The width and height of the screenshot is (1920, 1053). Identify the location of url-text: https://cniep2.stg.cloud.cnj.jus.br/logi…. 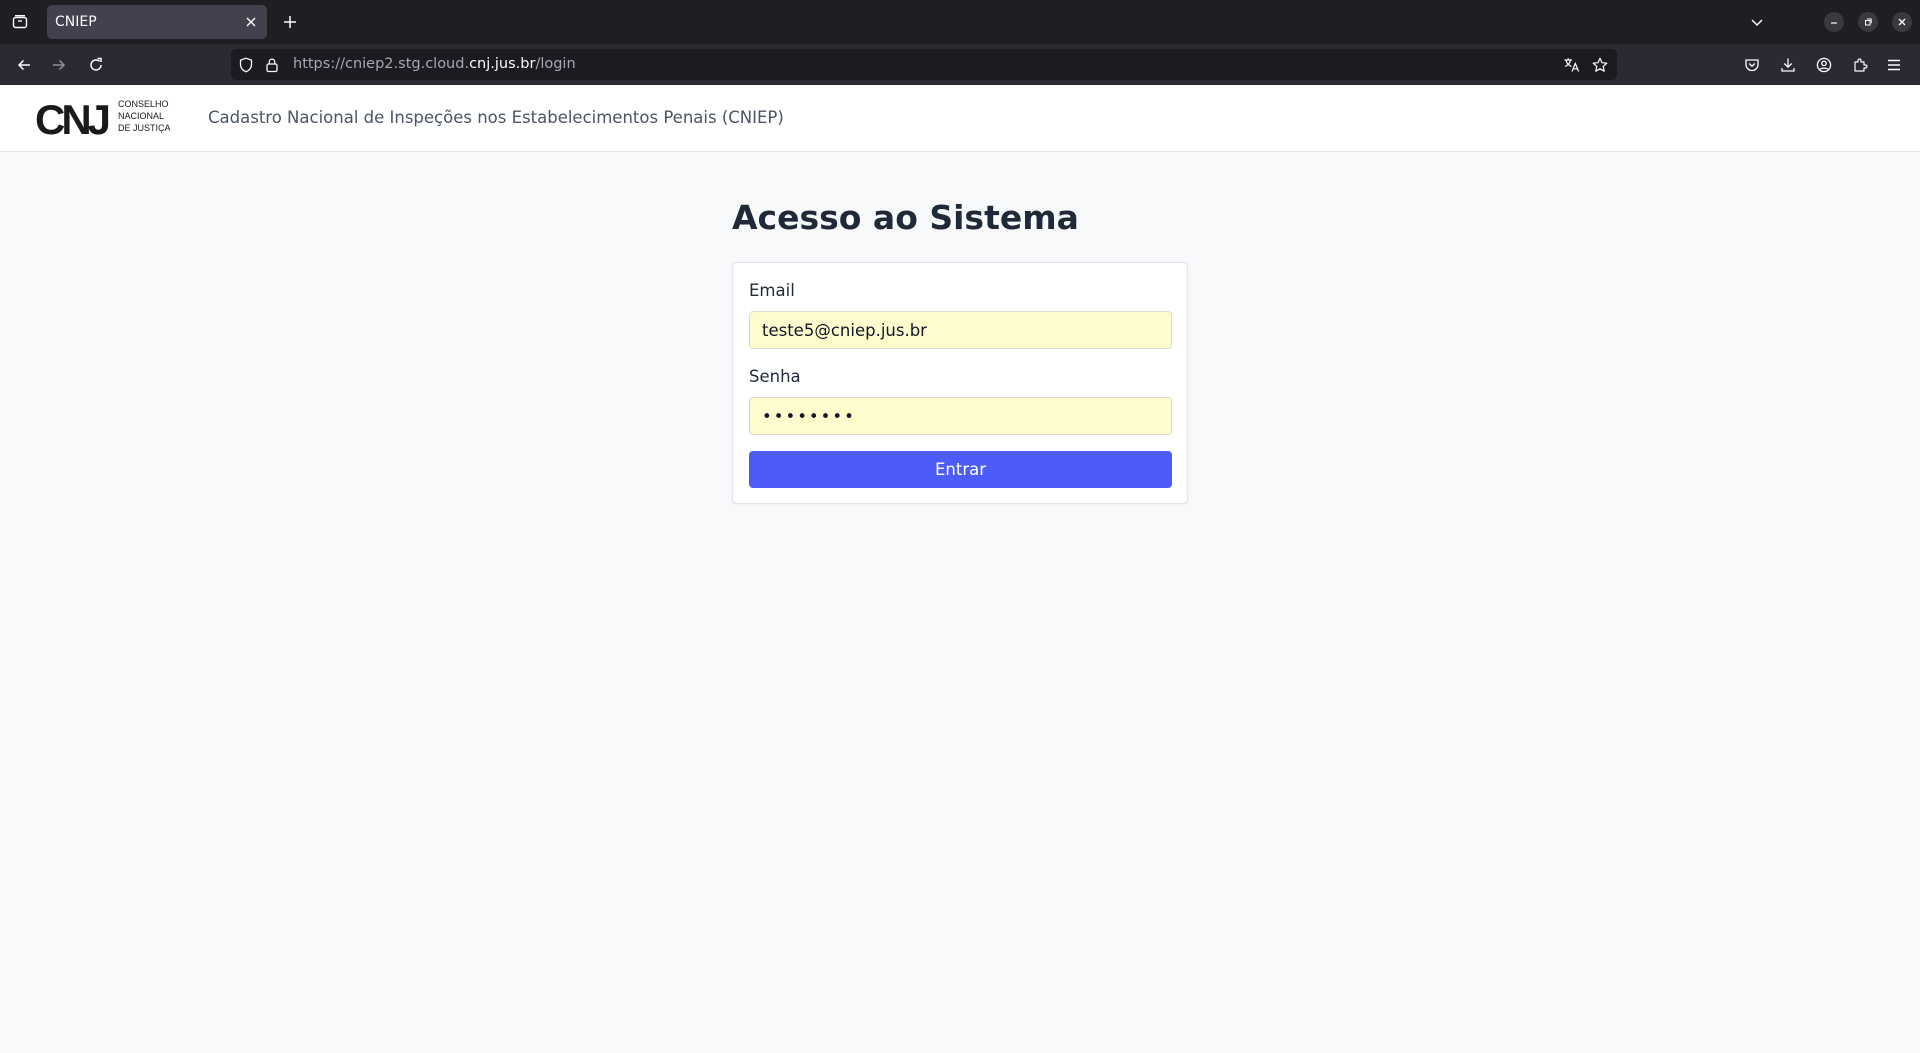
(434, 64).